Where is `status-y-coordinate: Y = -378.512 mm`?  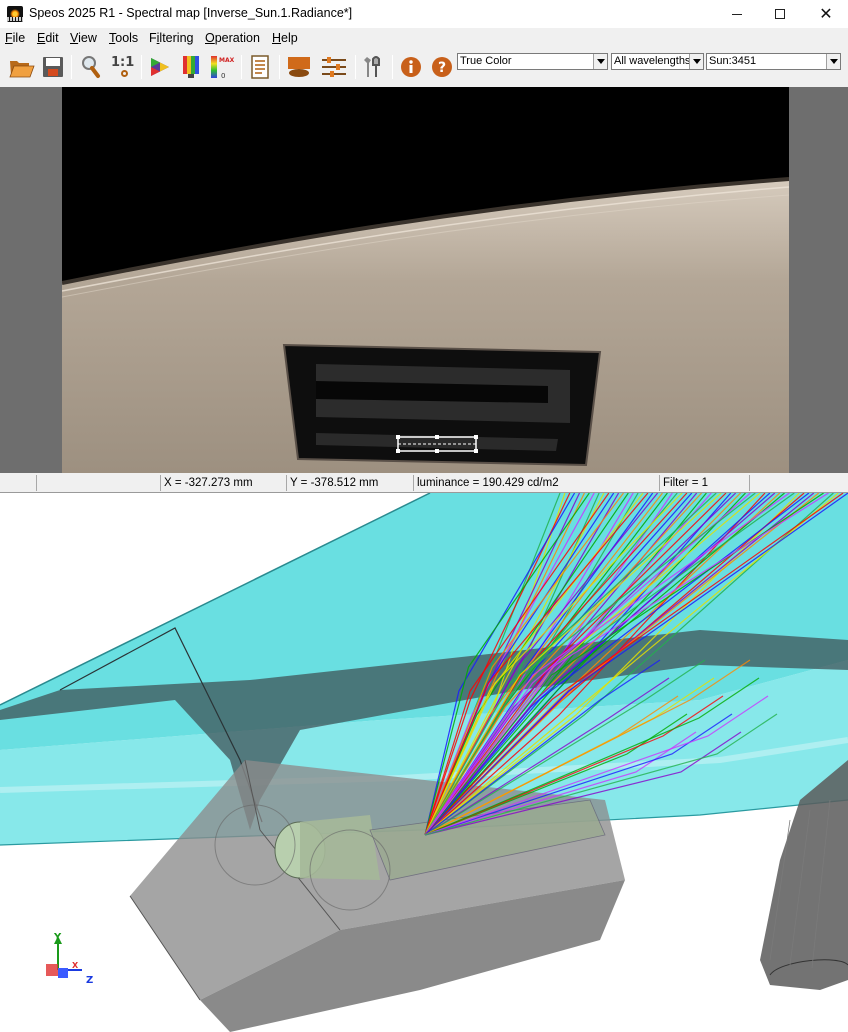
status-y-coordinate: Y = -378.512 mm is located at coordinates (349, 483).